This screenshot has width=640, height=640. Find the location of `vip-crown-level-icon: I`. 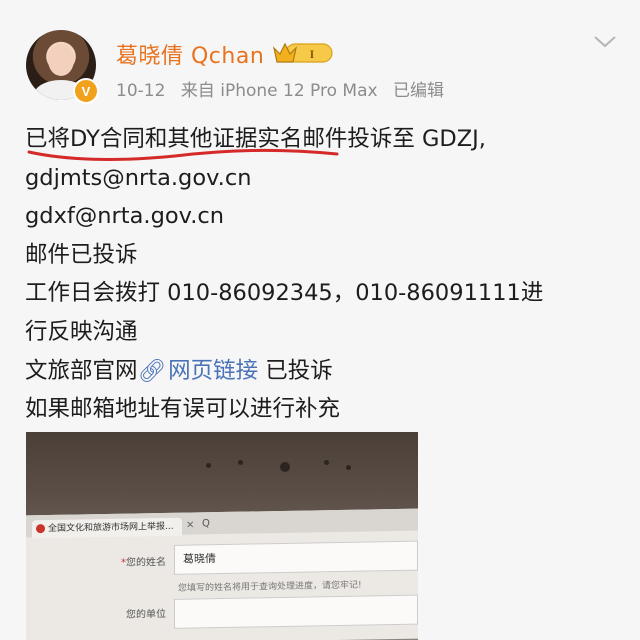

vip-crown-level-icon: I is located at coordinates (303, 53).